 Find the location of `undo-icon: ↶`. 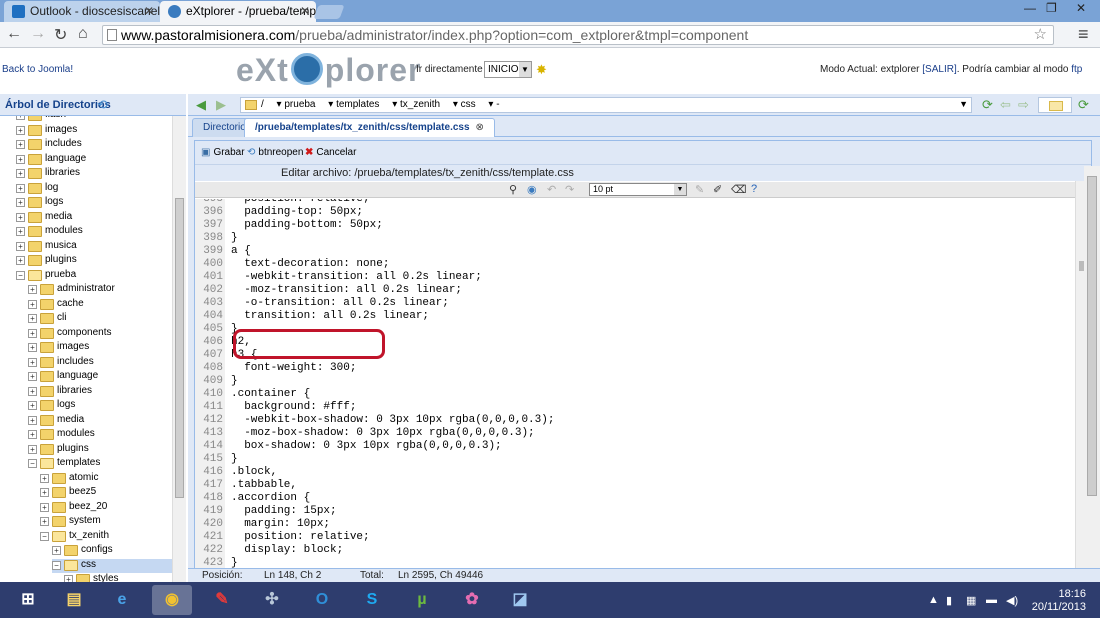

undo-icon: ↶ is located at coordinates (551, 189).